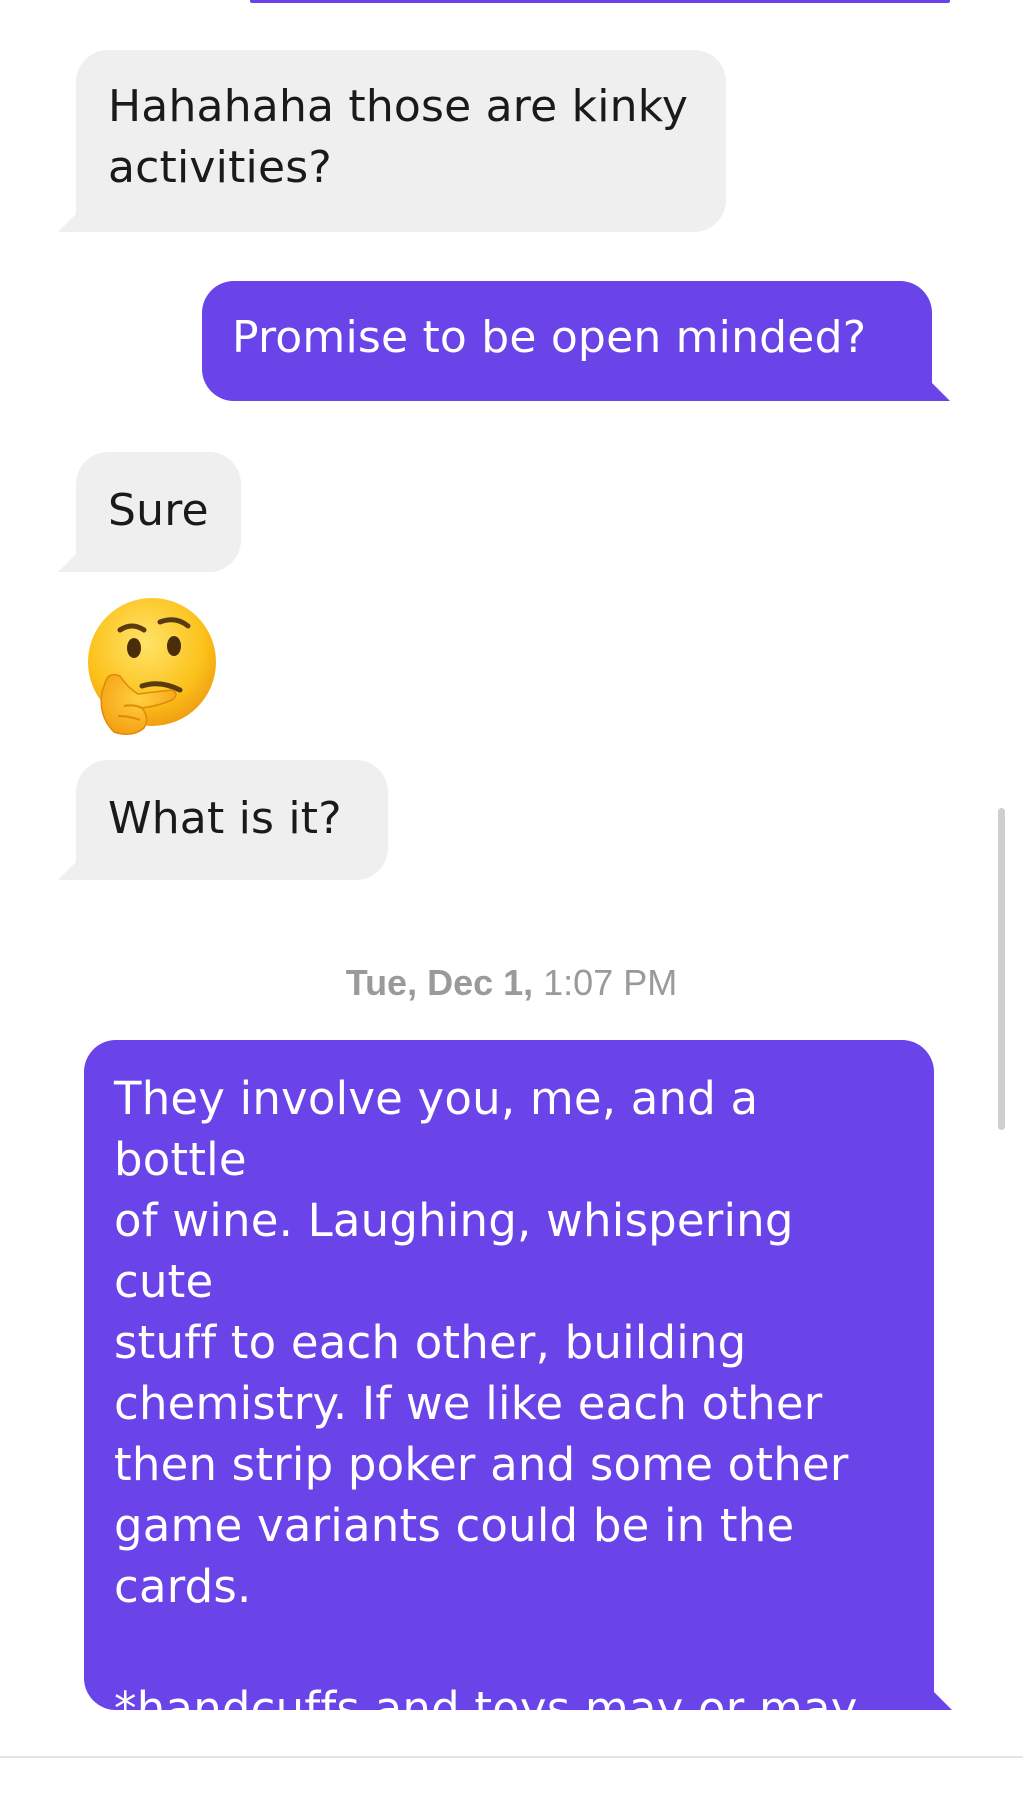 Image resolution: width=1023 pixels, height=1800 pixels. I want to click on incoming-message-bubble: What is it?, so click(223, 820).